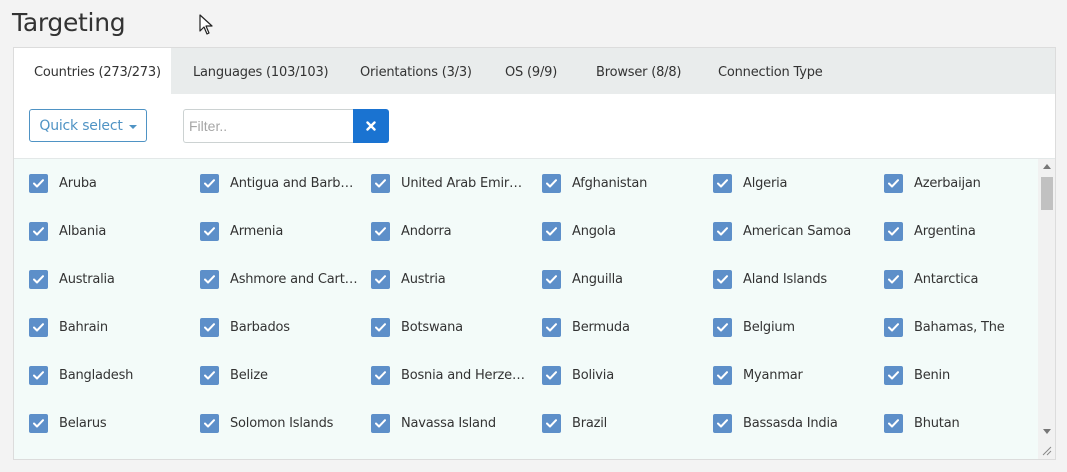 The image size is (1067, 472). Describe the element at coordinates (410, 71) in the screenshot. I see `tab-orientations: Orientations (3/3)` at that location.